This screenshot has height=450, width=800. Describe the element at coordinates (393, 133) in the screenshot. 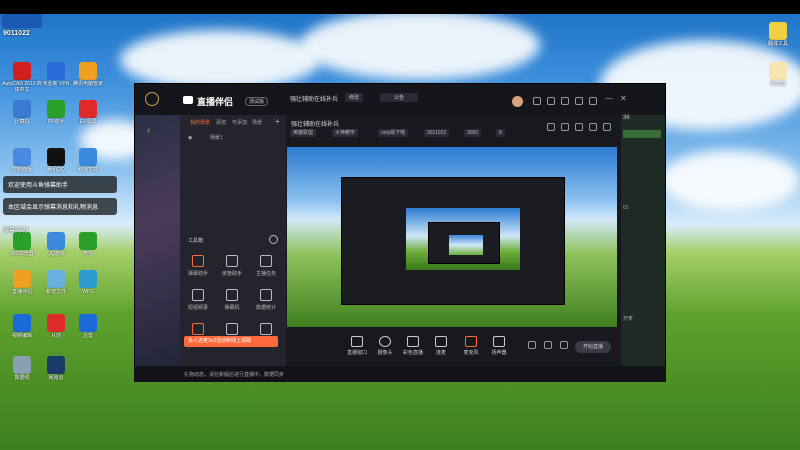

I see `stream-tag: only殿下呢` at that location.